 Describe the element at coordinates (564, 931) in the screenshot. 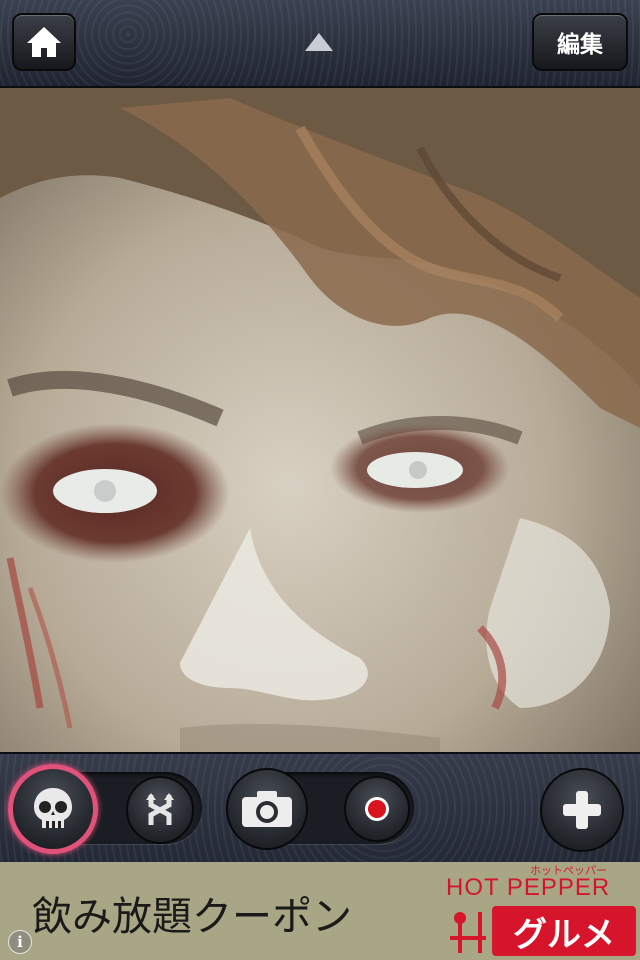

I see `ad-brand-sub: グルメ` at that location.